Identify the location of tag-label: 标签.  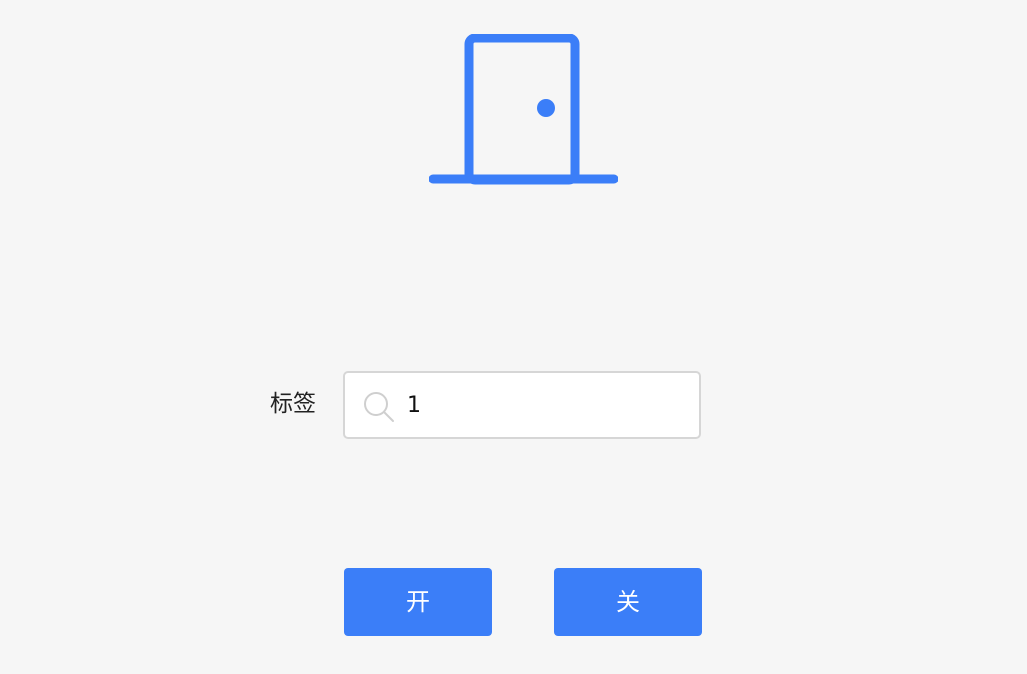
(293, 404).